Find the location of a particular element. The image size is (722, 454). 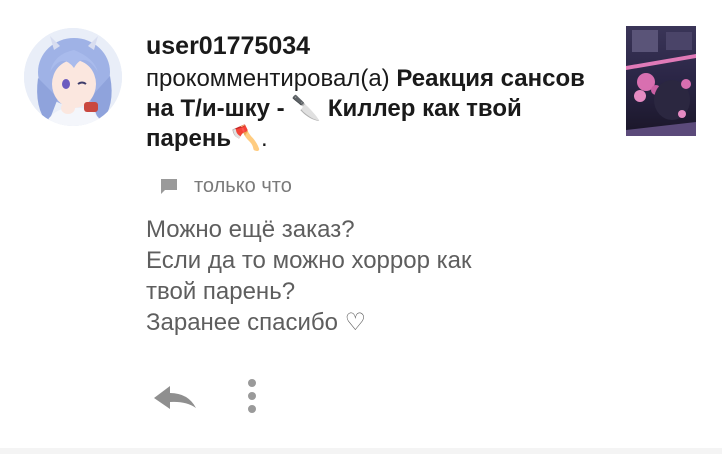

meta-row: только что is located at coordinates (226, 186).